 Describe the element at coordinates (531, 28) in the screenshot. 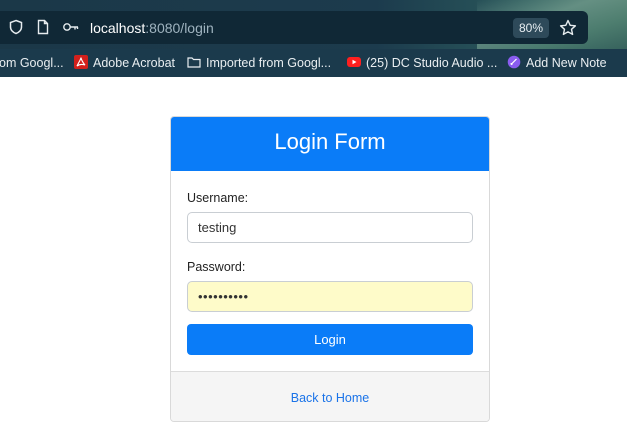

I see `zoom-indicator: 80%` at that location.